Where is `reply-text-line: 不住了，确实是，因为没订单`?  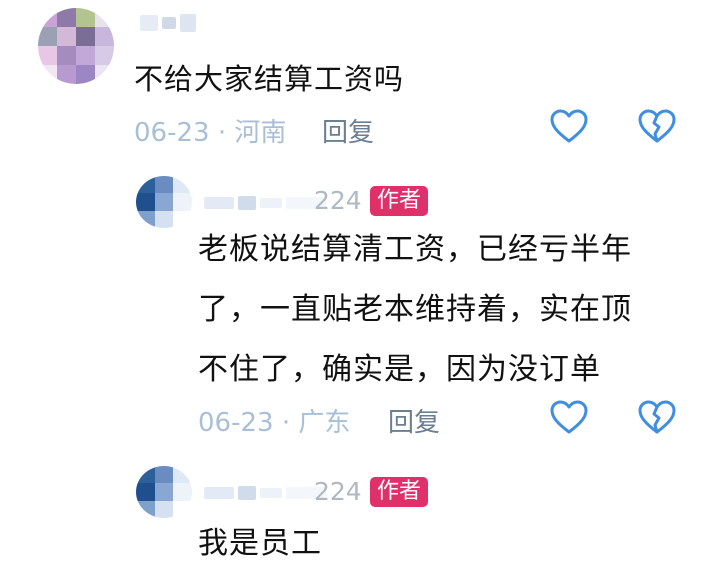 reply-text-line: 不住了，确实是，因为没订单 is located at coordinates (399, 369).